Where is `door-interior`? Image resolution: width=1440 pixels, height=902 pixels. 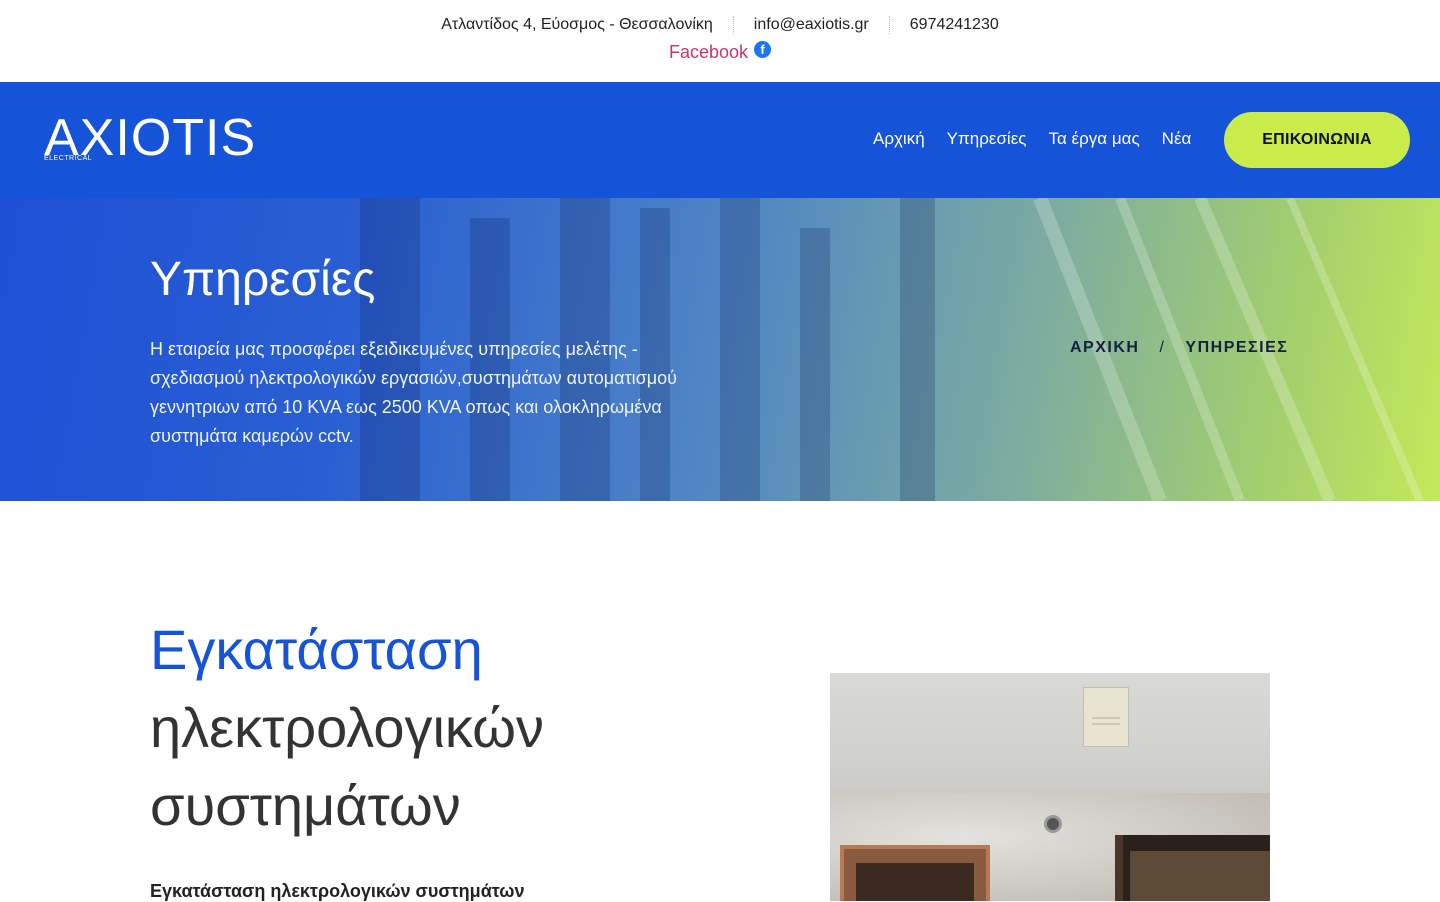
door-interior is located at coordinates (1200, 876).